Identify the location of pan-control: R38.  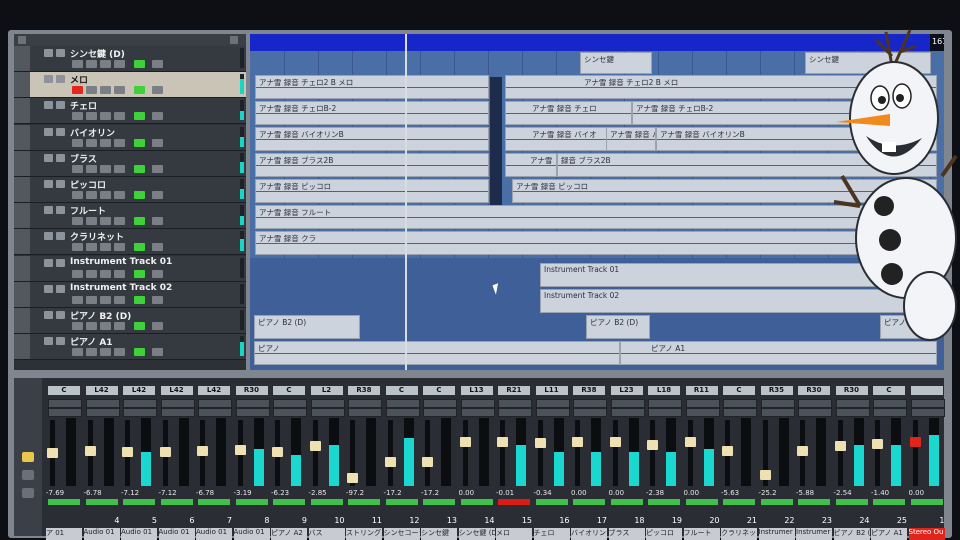
(364, 390).